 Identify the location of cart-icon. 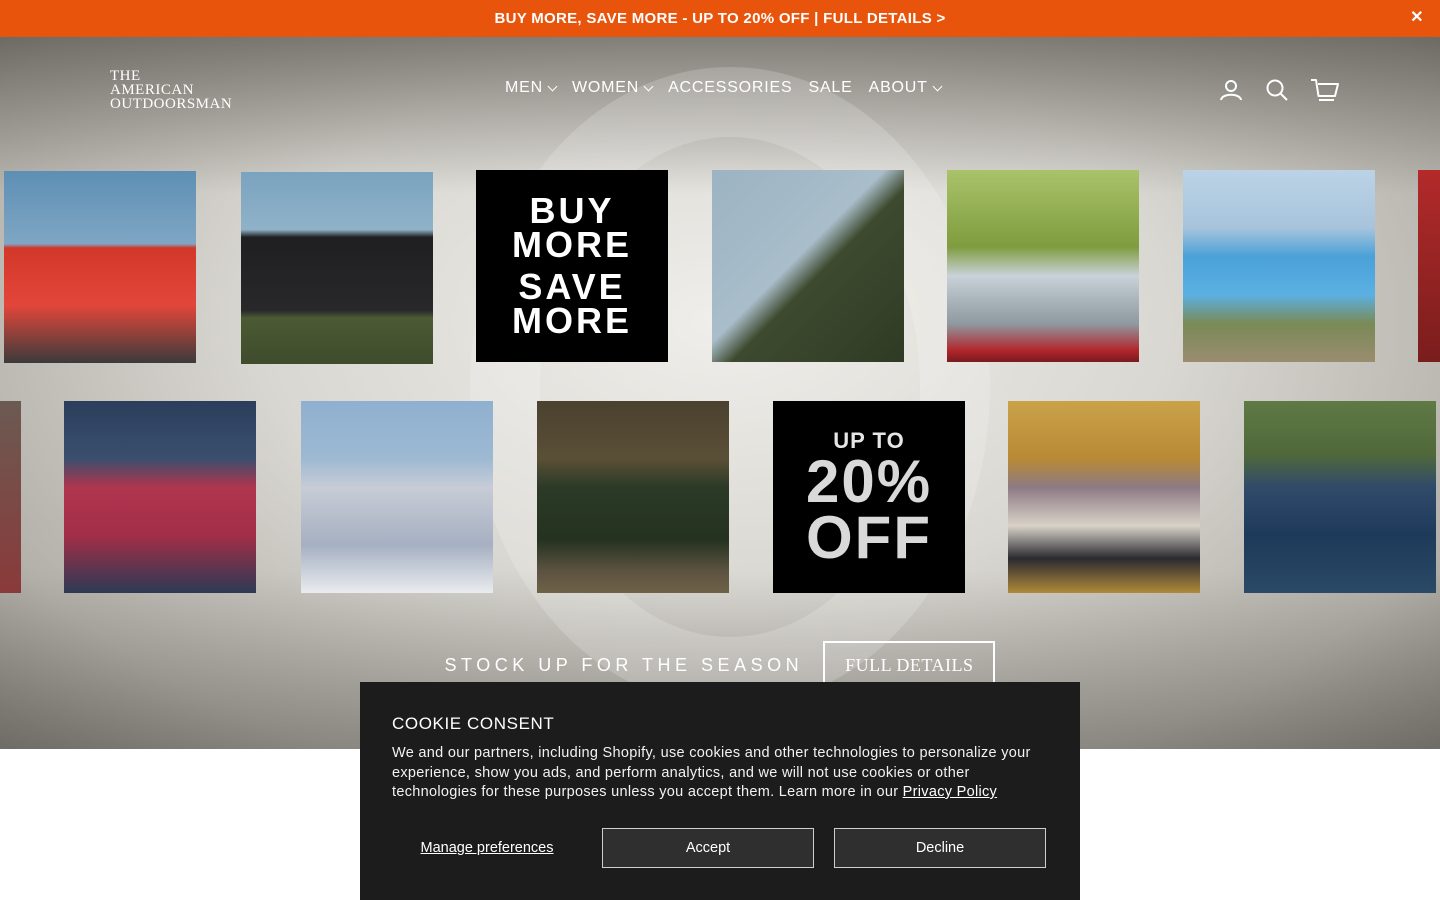
(1325, 90).